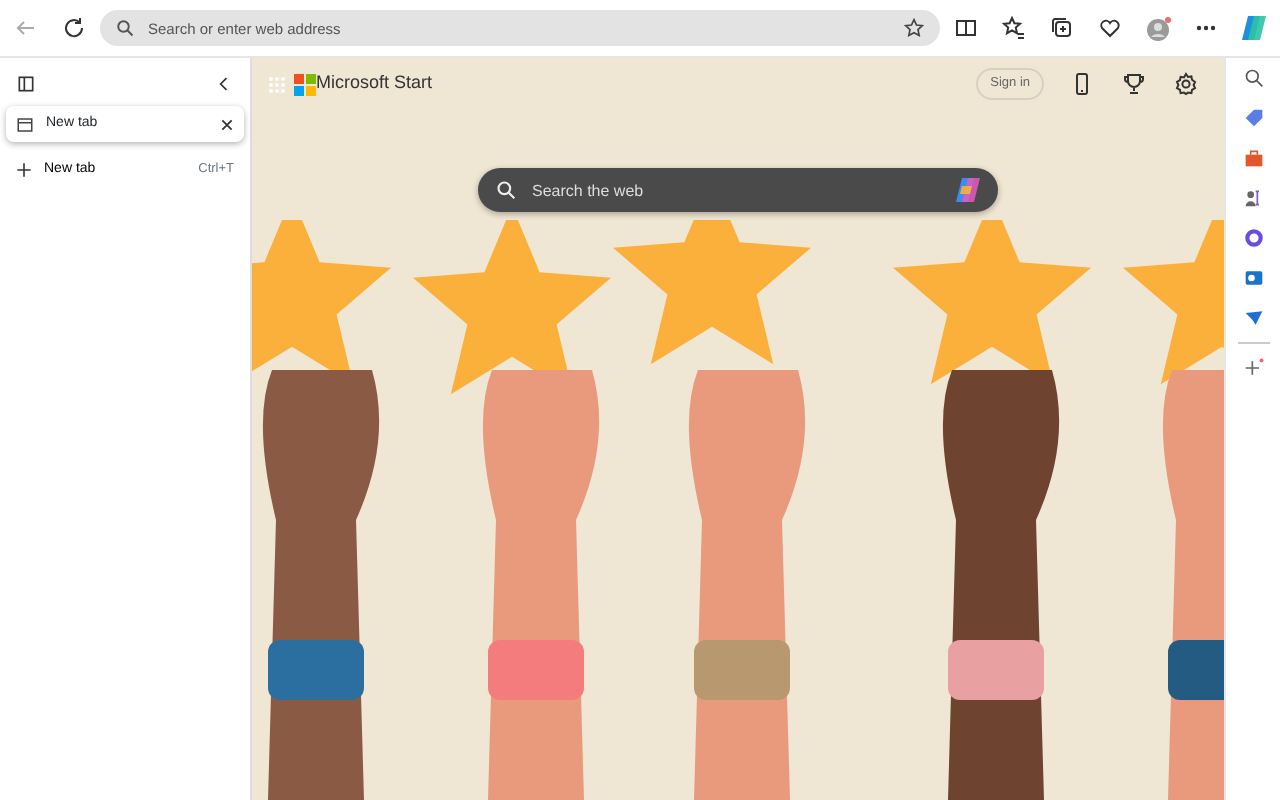  I want to click on brand-name: Microsoft Start, so click(642, 84).